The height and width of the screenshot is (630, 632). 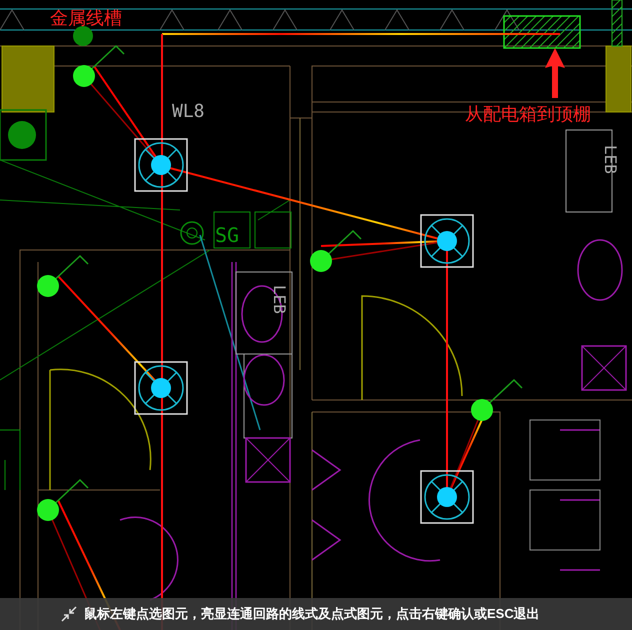 I want to click on collapse-arrows-icon, so click(x=69, y=614).